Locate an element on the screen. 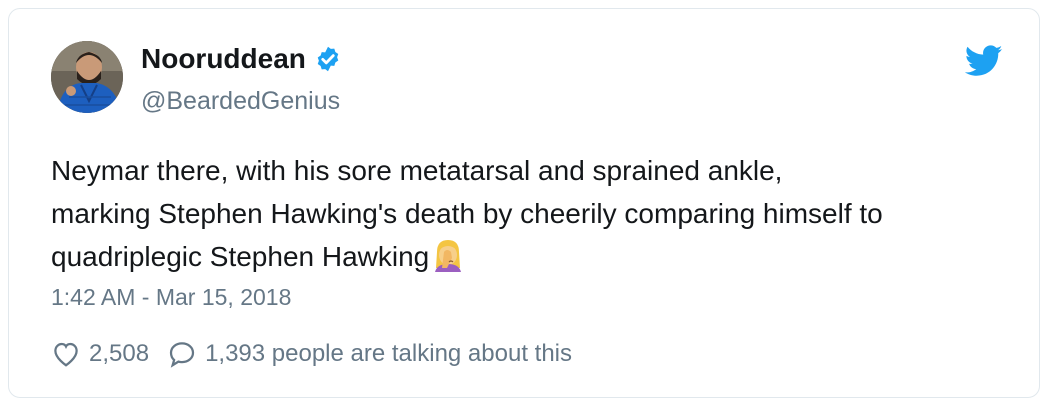  verified-badge-icon is located at coordinates (328, 59).